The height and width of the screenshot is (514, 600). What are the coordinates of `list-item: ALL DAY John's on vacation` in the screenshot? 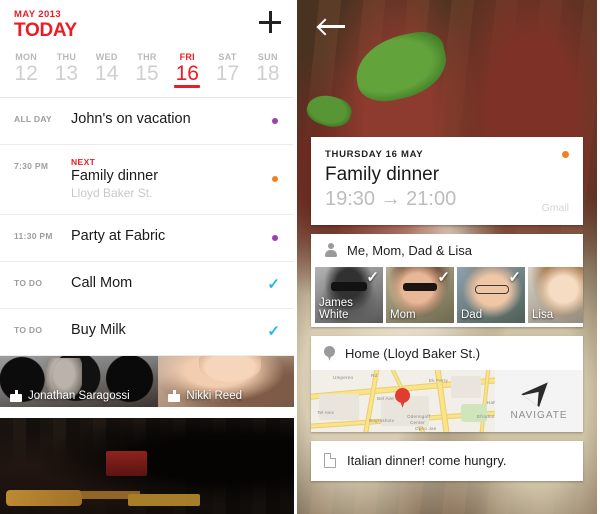 It's located at (147, 120).